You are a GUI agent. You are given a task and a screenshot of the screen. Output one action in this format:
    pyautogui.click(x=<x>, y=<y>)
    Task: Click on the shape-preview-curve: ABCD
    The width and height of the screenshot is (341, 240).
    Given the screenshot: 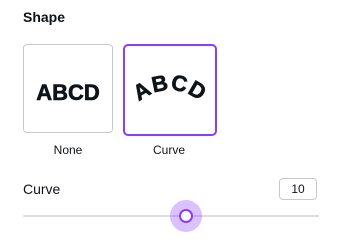 What is the action you would take?
    pyautogui.click(x=170, y=90)
    